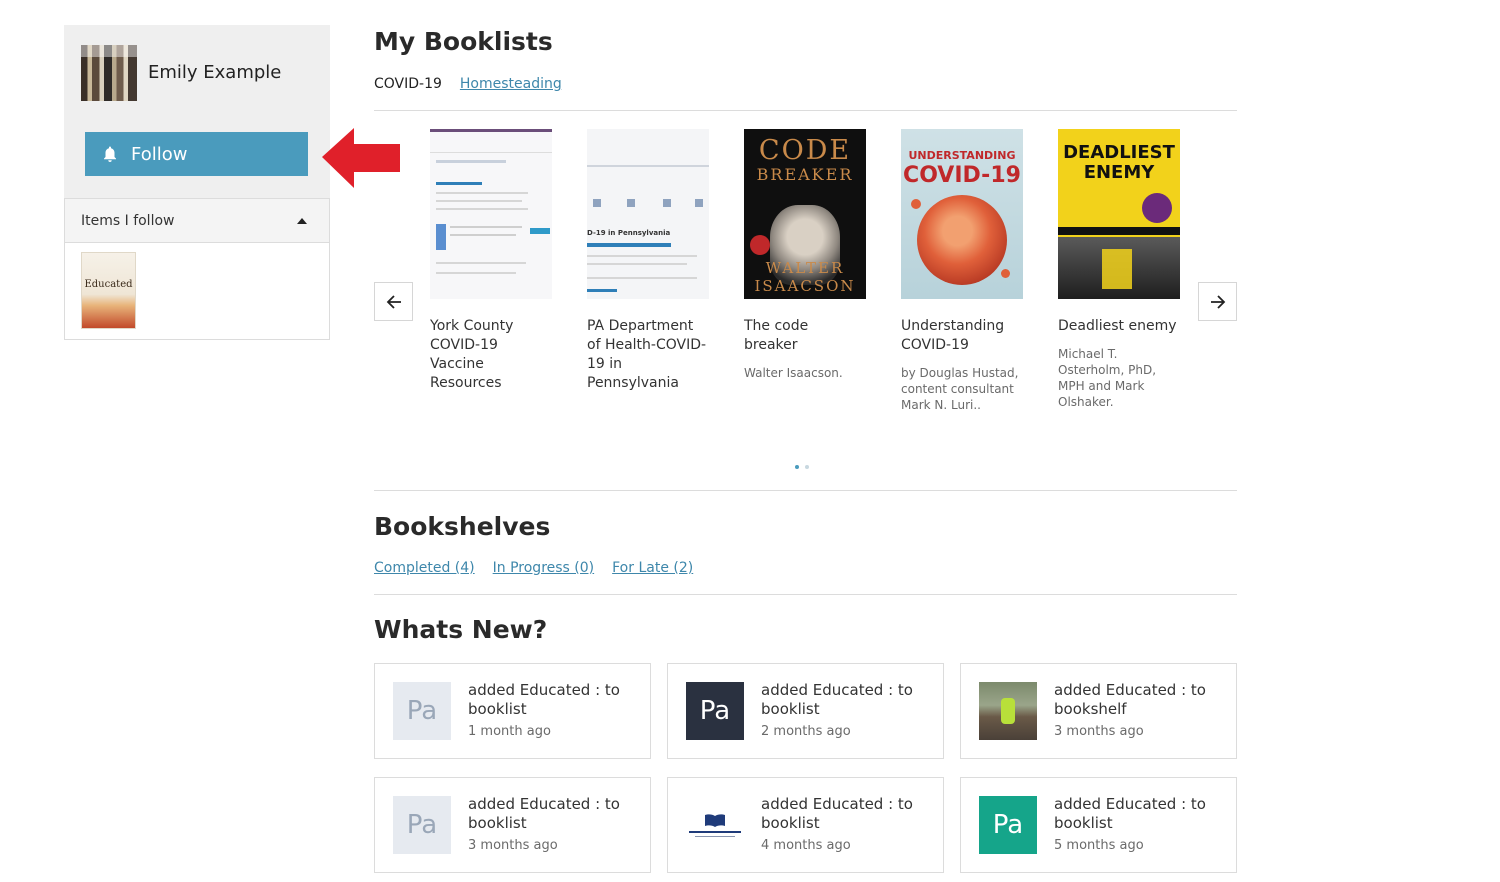 The image size is (1500, 882). What do you see at coordinates (109, 73) in the screenshot?
I see `avatar` at bounding box center [109, 73].